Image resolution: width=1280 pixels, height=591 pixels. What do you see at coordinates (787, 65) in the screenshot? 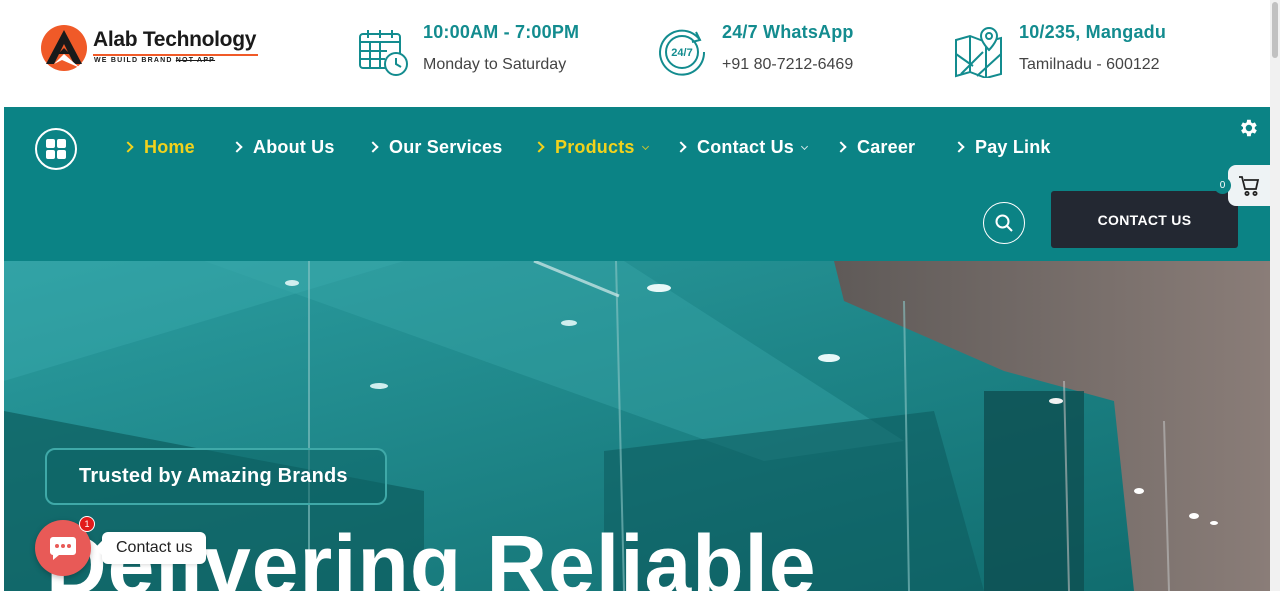
I see `whatsapp-number: +91 80-7212-6469` at bounding box center [787, 65].